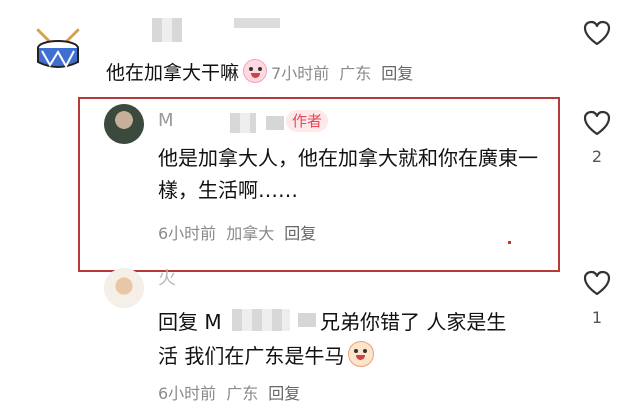 This screenshot has width=640, height=412. What do you see at coordinates (124, 288) in the screenshot?
I see `commenter-avatar` at bounding box center [124, 288].